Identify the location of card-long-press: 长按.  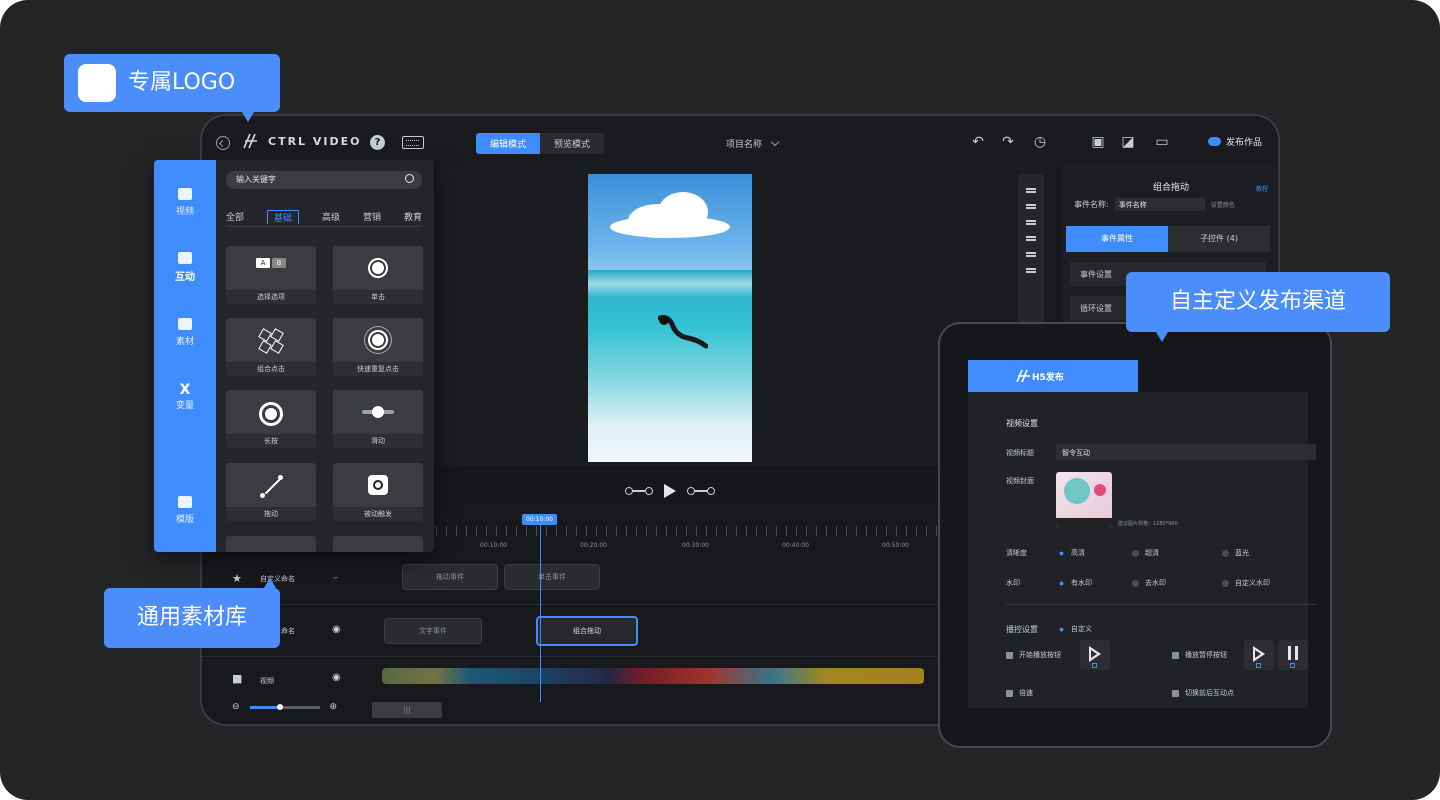
(271, 419).